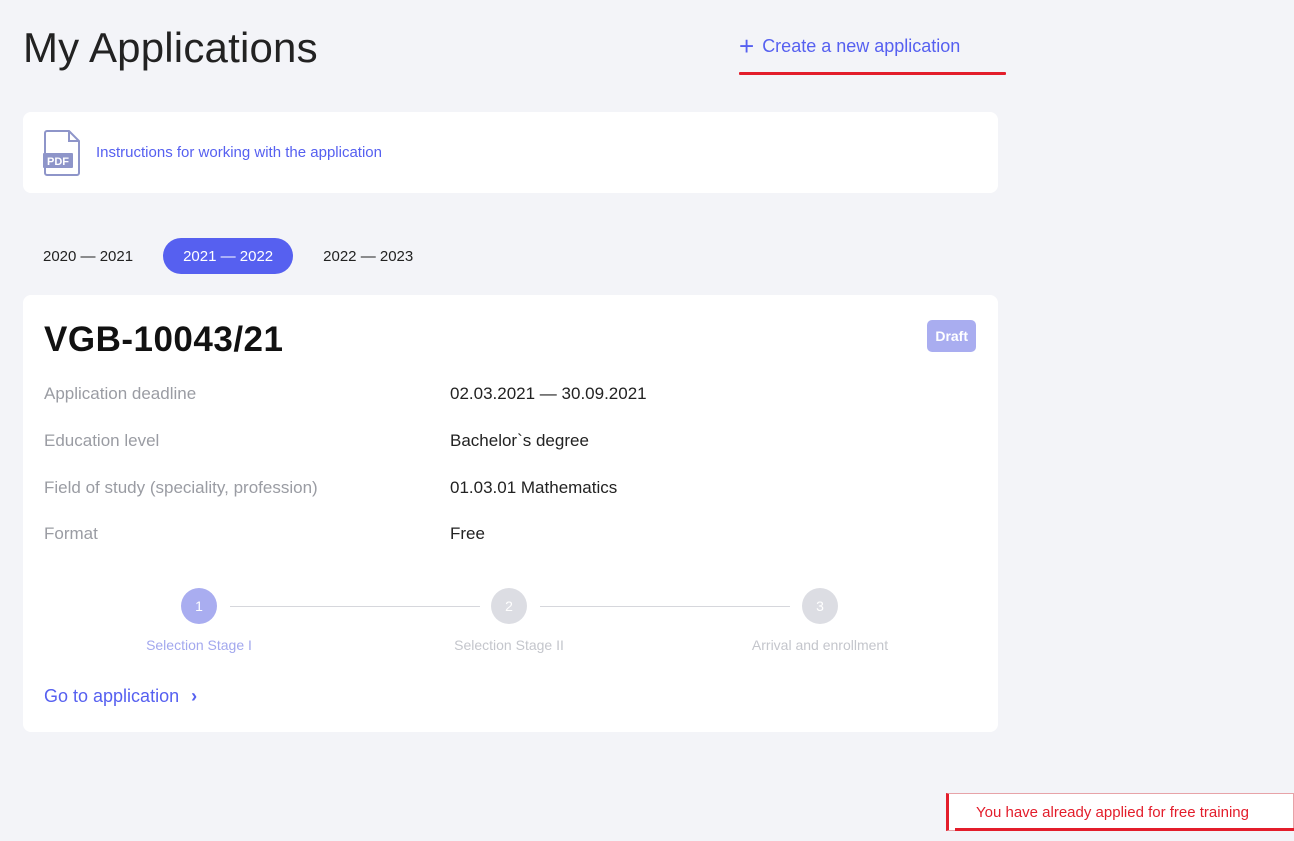  Describe the element at coordinates (199, 645) in the screenshot. I see `step-1-label: Selection Stage I` at that location.